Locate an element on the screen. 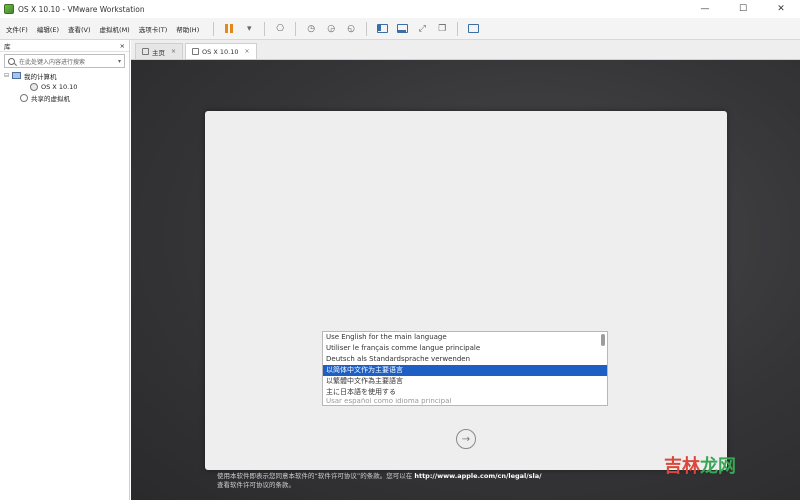  menu-view: 查看(V) is located at coordinates (79, 29).